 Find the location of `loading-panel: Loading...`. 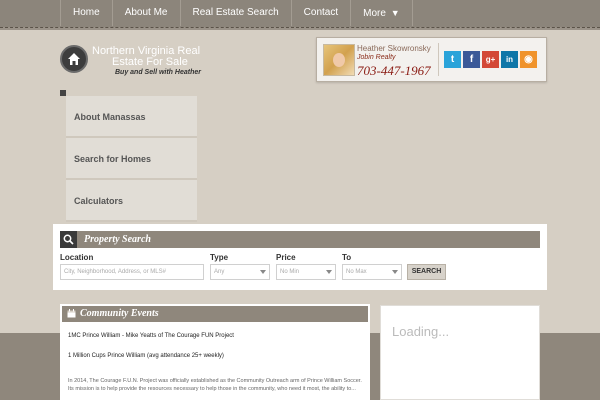

loading-panel: Loading... is located at coordinates (460, 352).